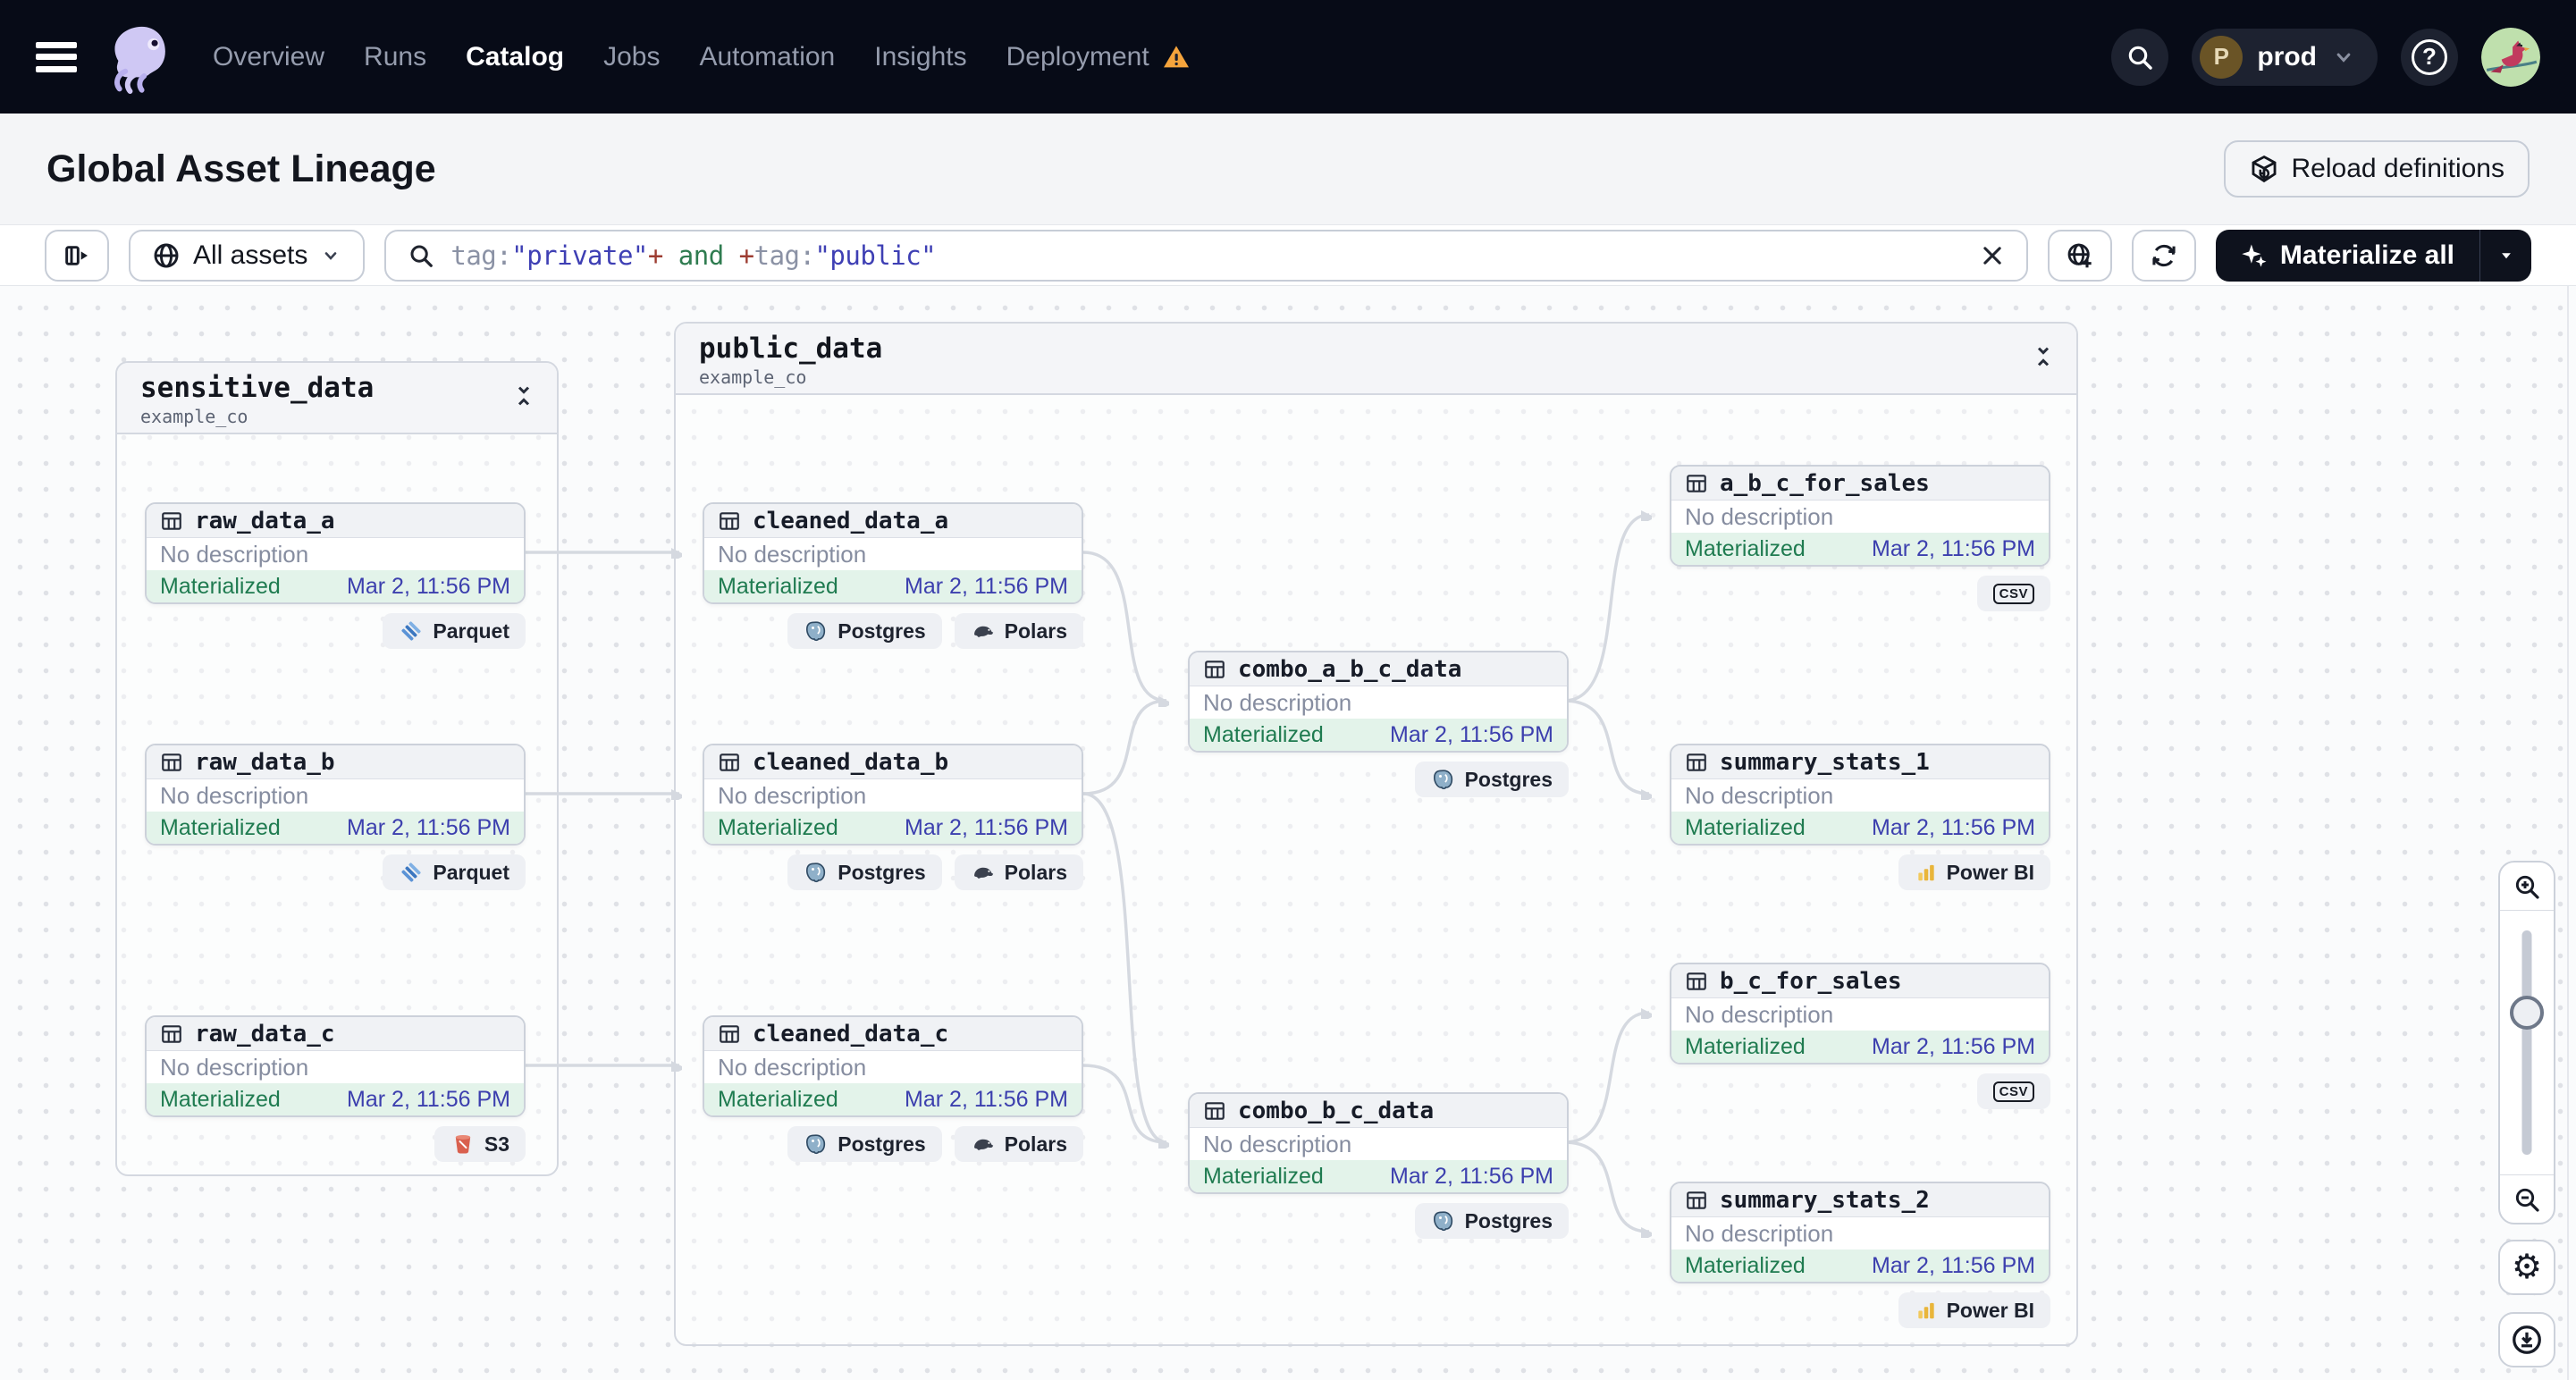 The image size is (2576, 1380). Describe the element at coordinates (2429, 57) in the screenshot. I see `help-button: ?` at that location.